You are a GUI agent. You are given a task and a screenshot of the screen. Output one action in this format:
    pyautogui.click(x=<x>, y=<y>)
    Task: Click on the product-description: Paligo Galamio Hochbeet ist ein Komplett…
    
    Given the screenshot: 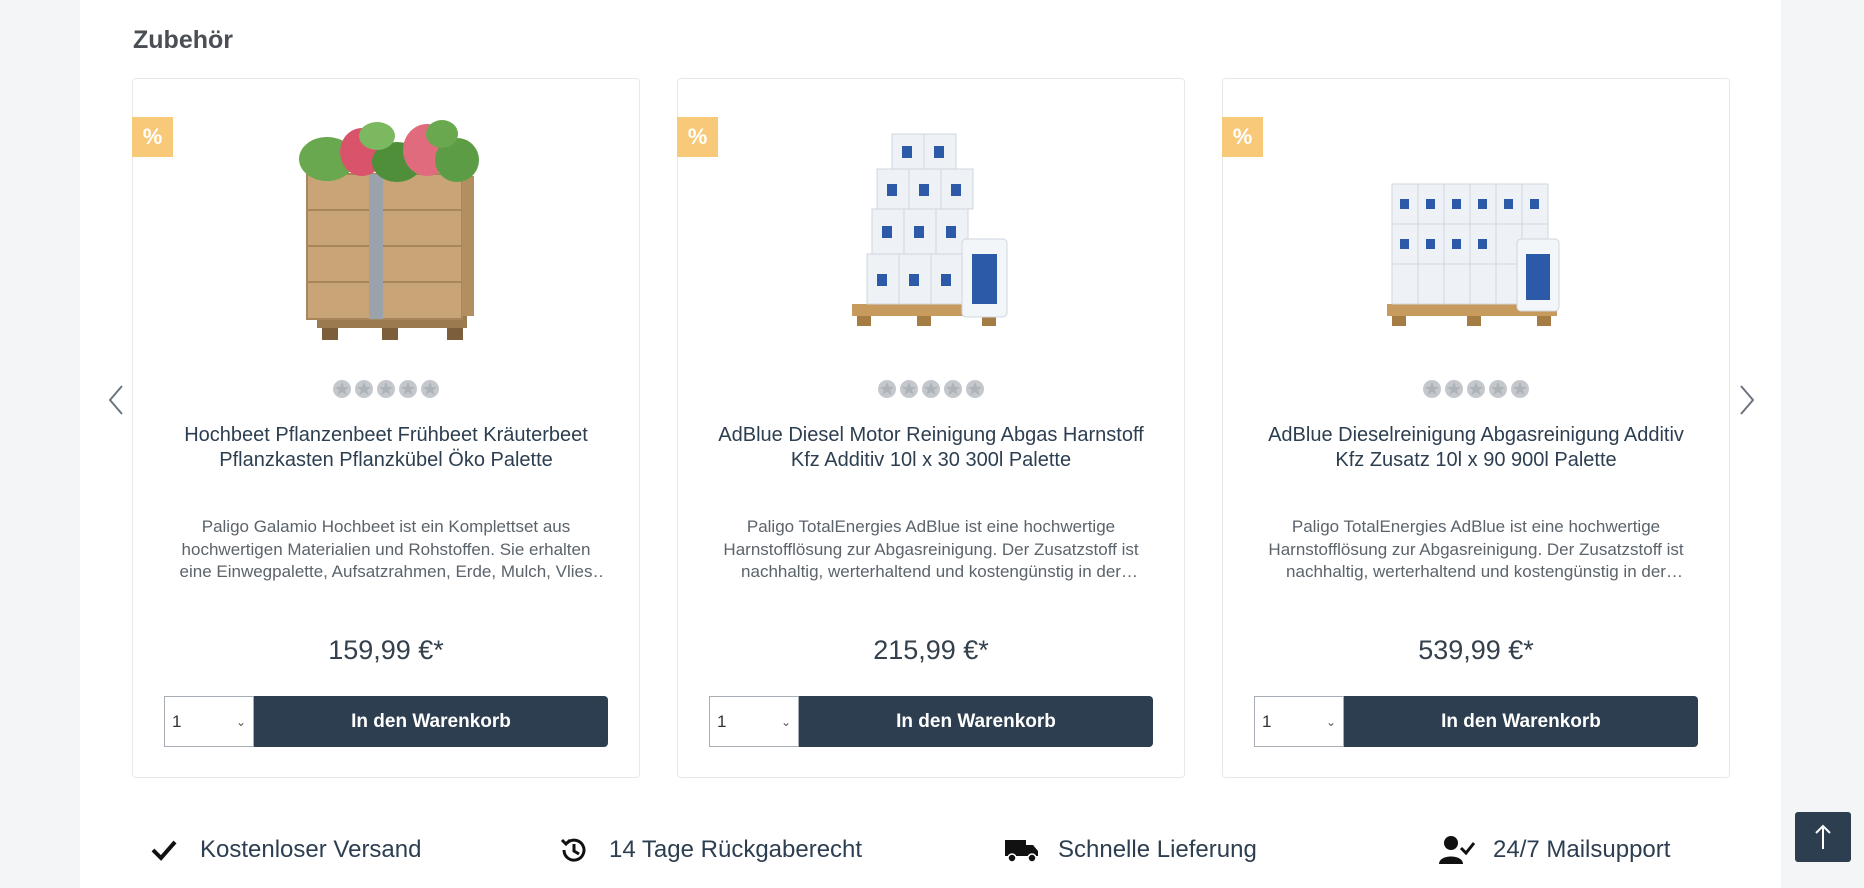 What is the action you would take?
    pyautogui.click(x=386, y=550)
    